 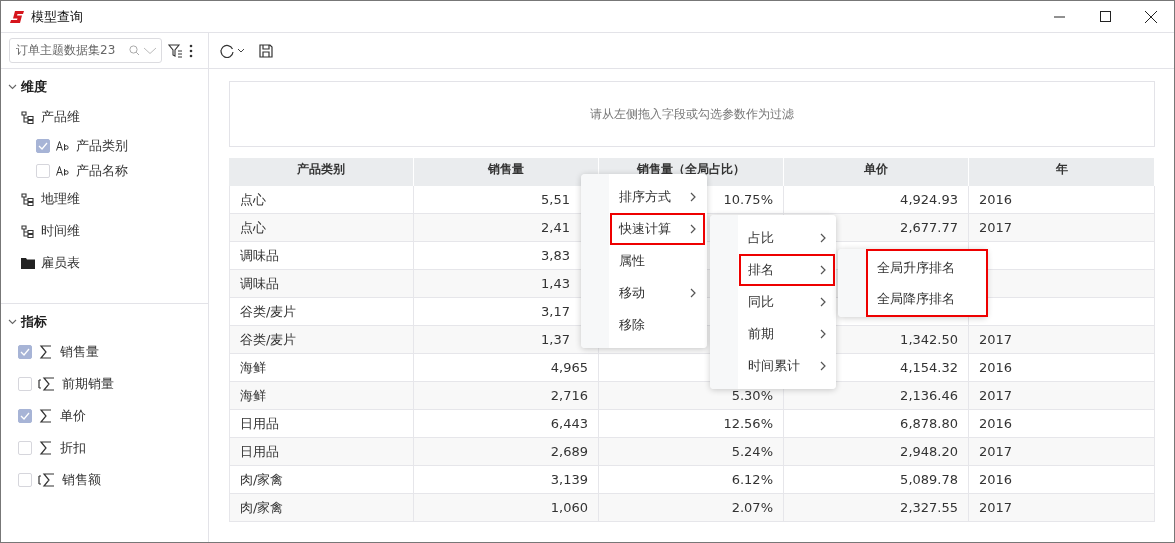 What do you see at coordinates (60, 263) in the screenshot?
I see `field-label: 雇员表` at bounding box center [60, 263].